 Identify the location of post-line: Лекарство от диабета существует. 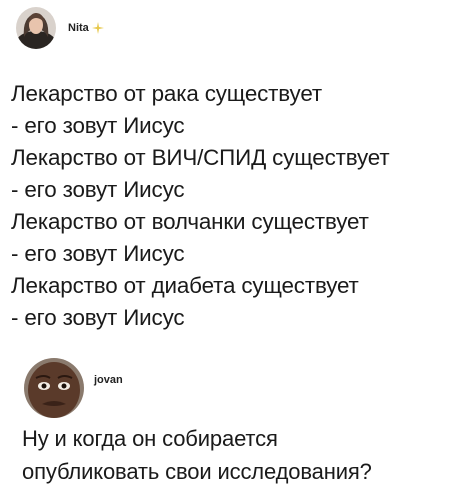
(185, 285).